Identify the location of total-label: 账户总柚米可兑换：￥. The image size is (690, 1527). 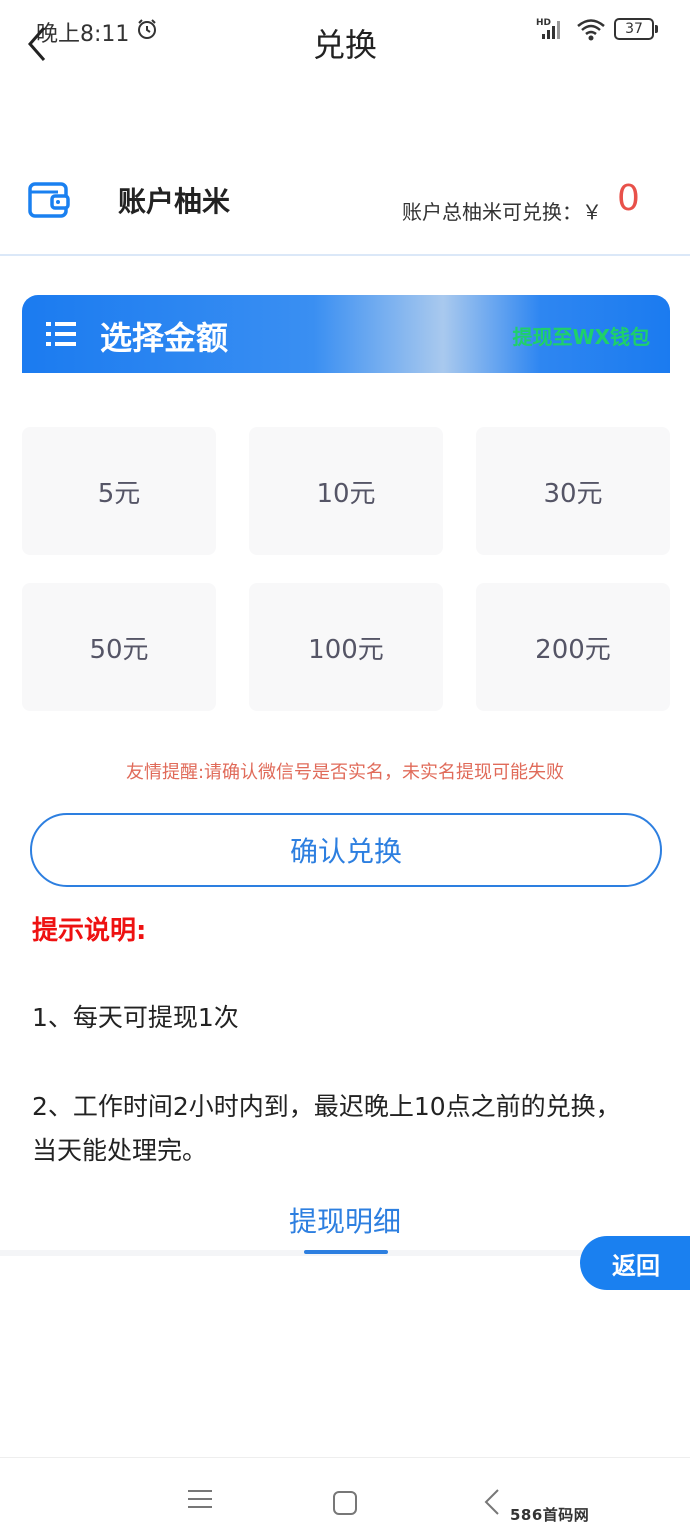
(502, 212).